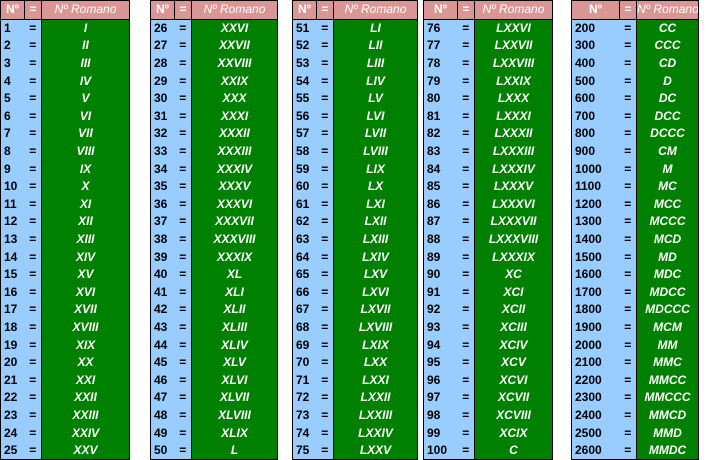 This screenshot has height=460, width=726. What do you see at coordinates (628, 10) in the screenshot?
I see `header-equals-cell: =` at bounding box center [628, 10].